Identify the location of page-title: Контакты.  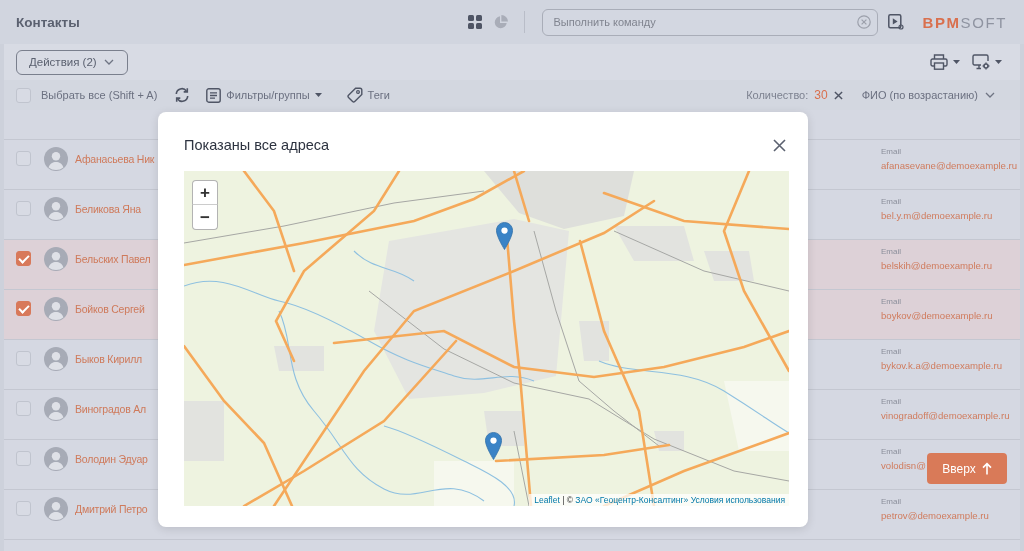
(48, 22).